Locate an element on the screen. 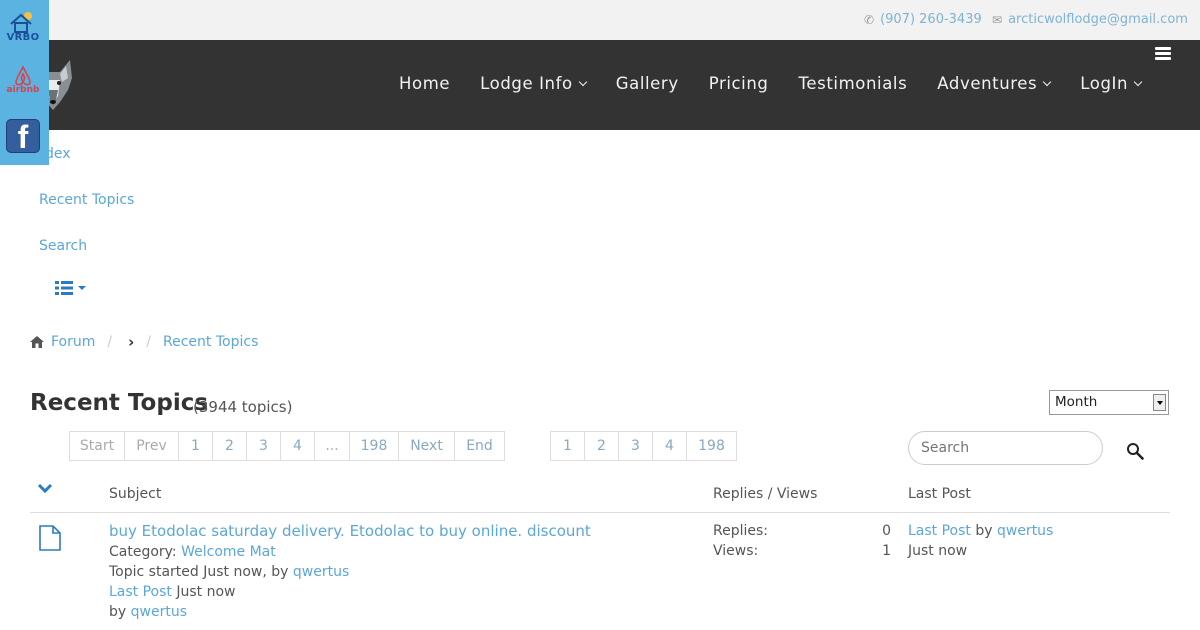  email-contact: ✉ arcticwolflodge@gmail.com is located at coordinates (1090, 19).